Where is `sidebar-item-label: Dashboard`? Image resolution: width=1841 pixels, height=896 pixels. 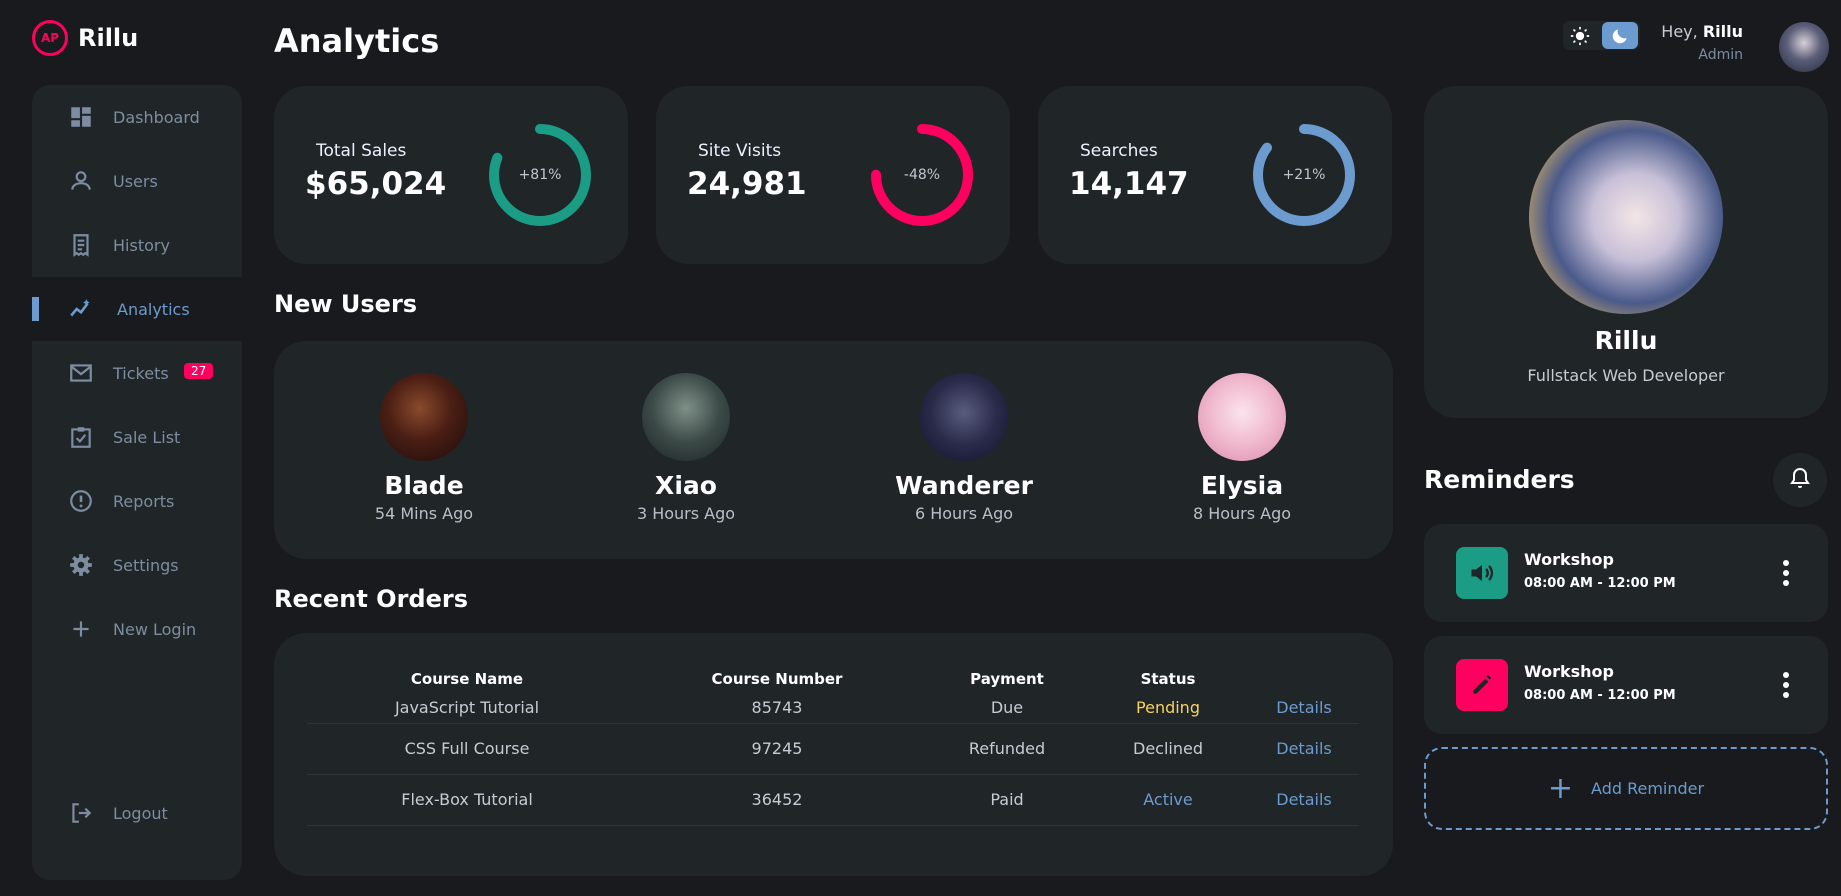
sidebar-item-label: Dashboard is located at coordinates (156, 117).